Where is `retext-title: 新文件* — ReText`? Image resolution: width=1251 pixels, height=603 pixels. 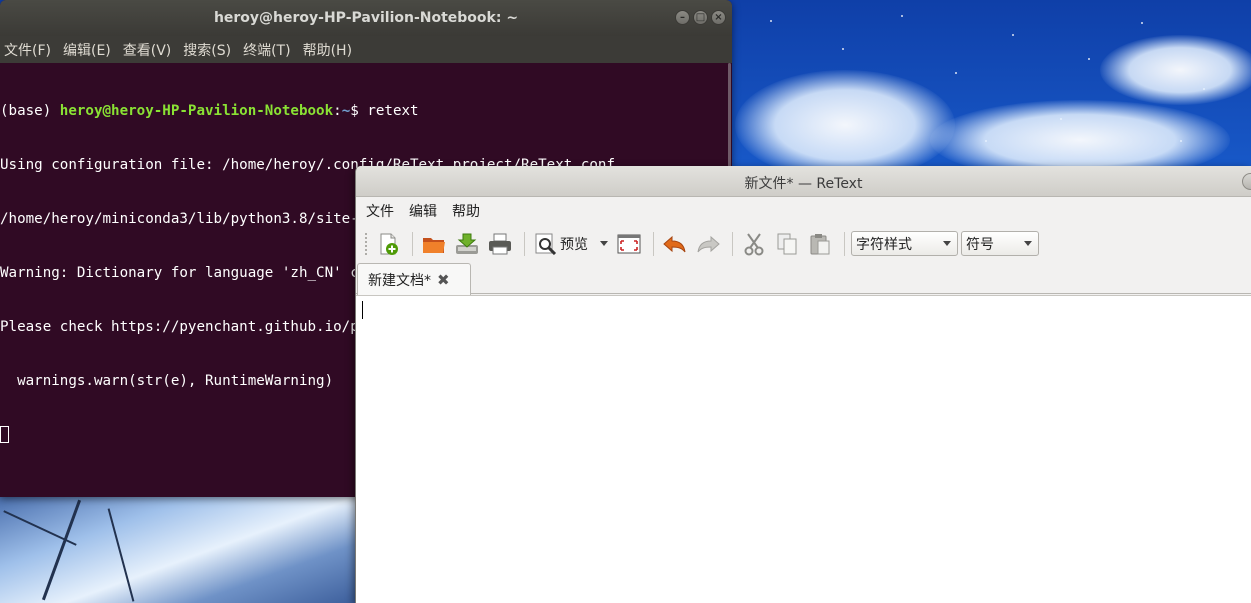 retext-title: 新文件* — ReText is located at coordinates (803, 184).